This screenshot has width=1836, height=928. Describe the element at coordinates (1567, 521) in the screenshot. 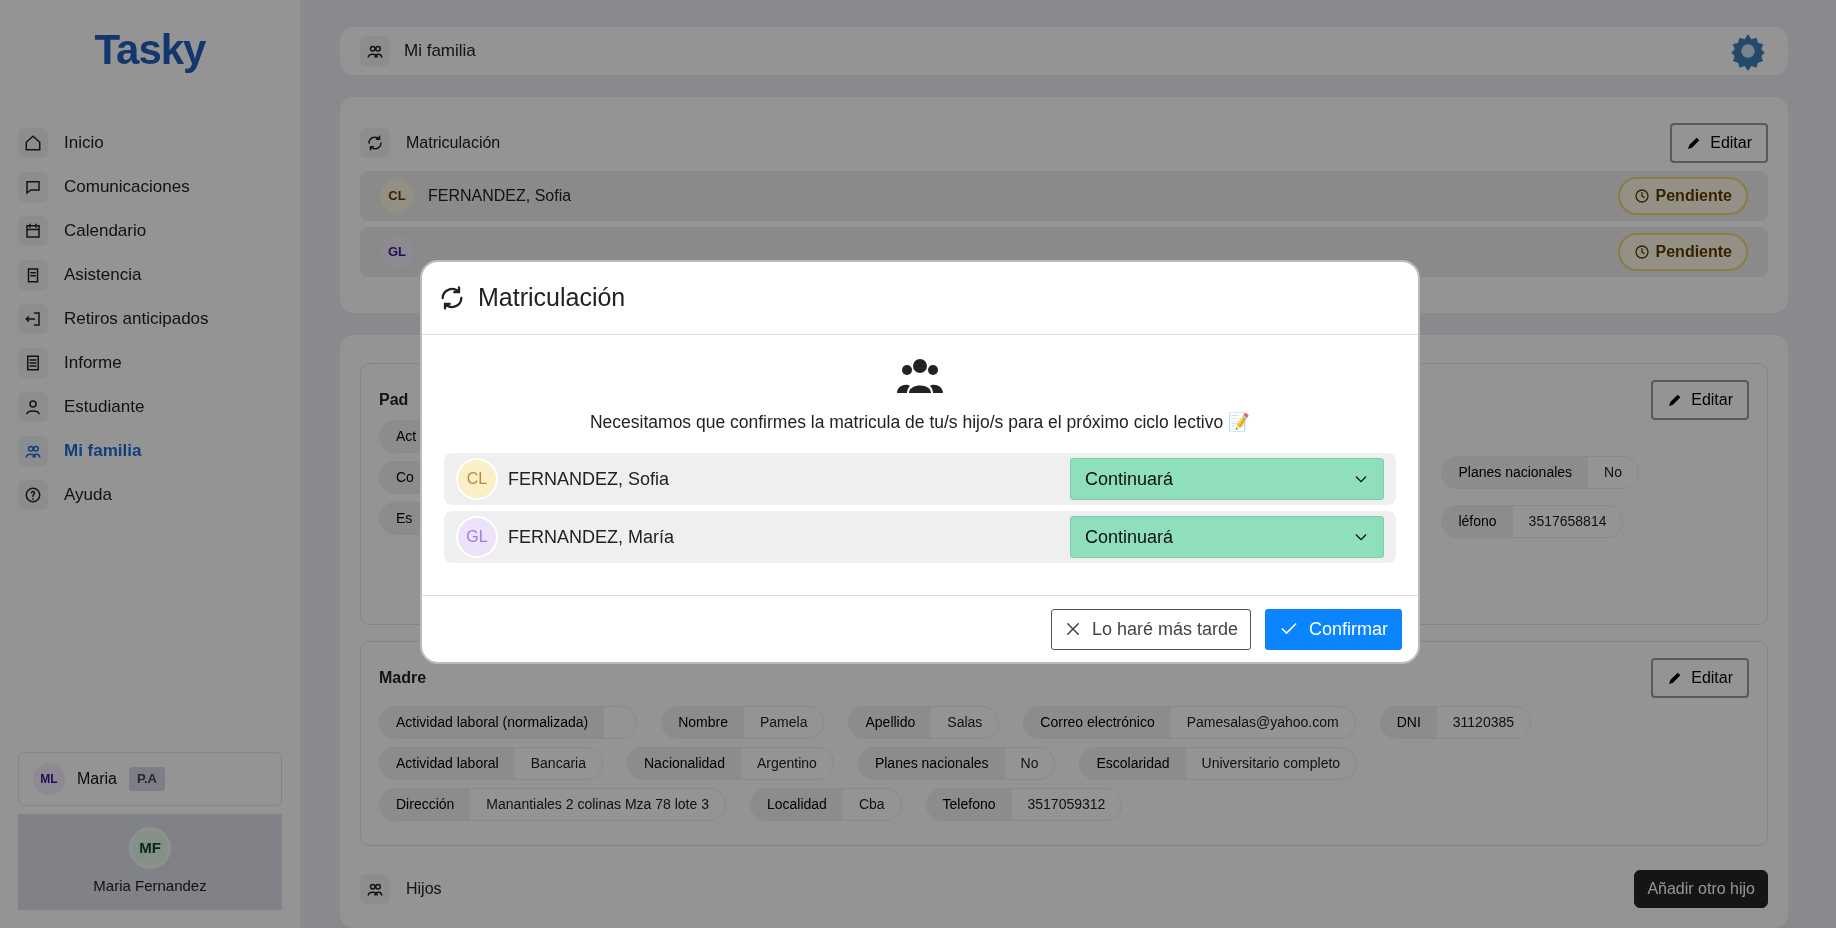

I see `field-value: 3517658814` at that location.